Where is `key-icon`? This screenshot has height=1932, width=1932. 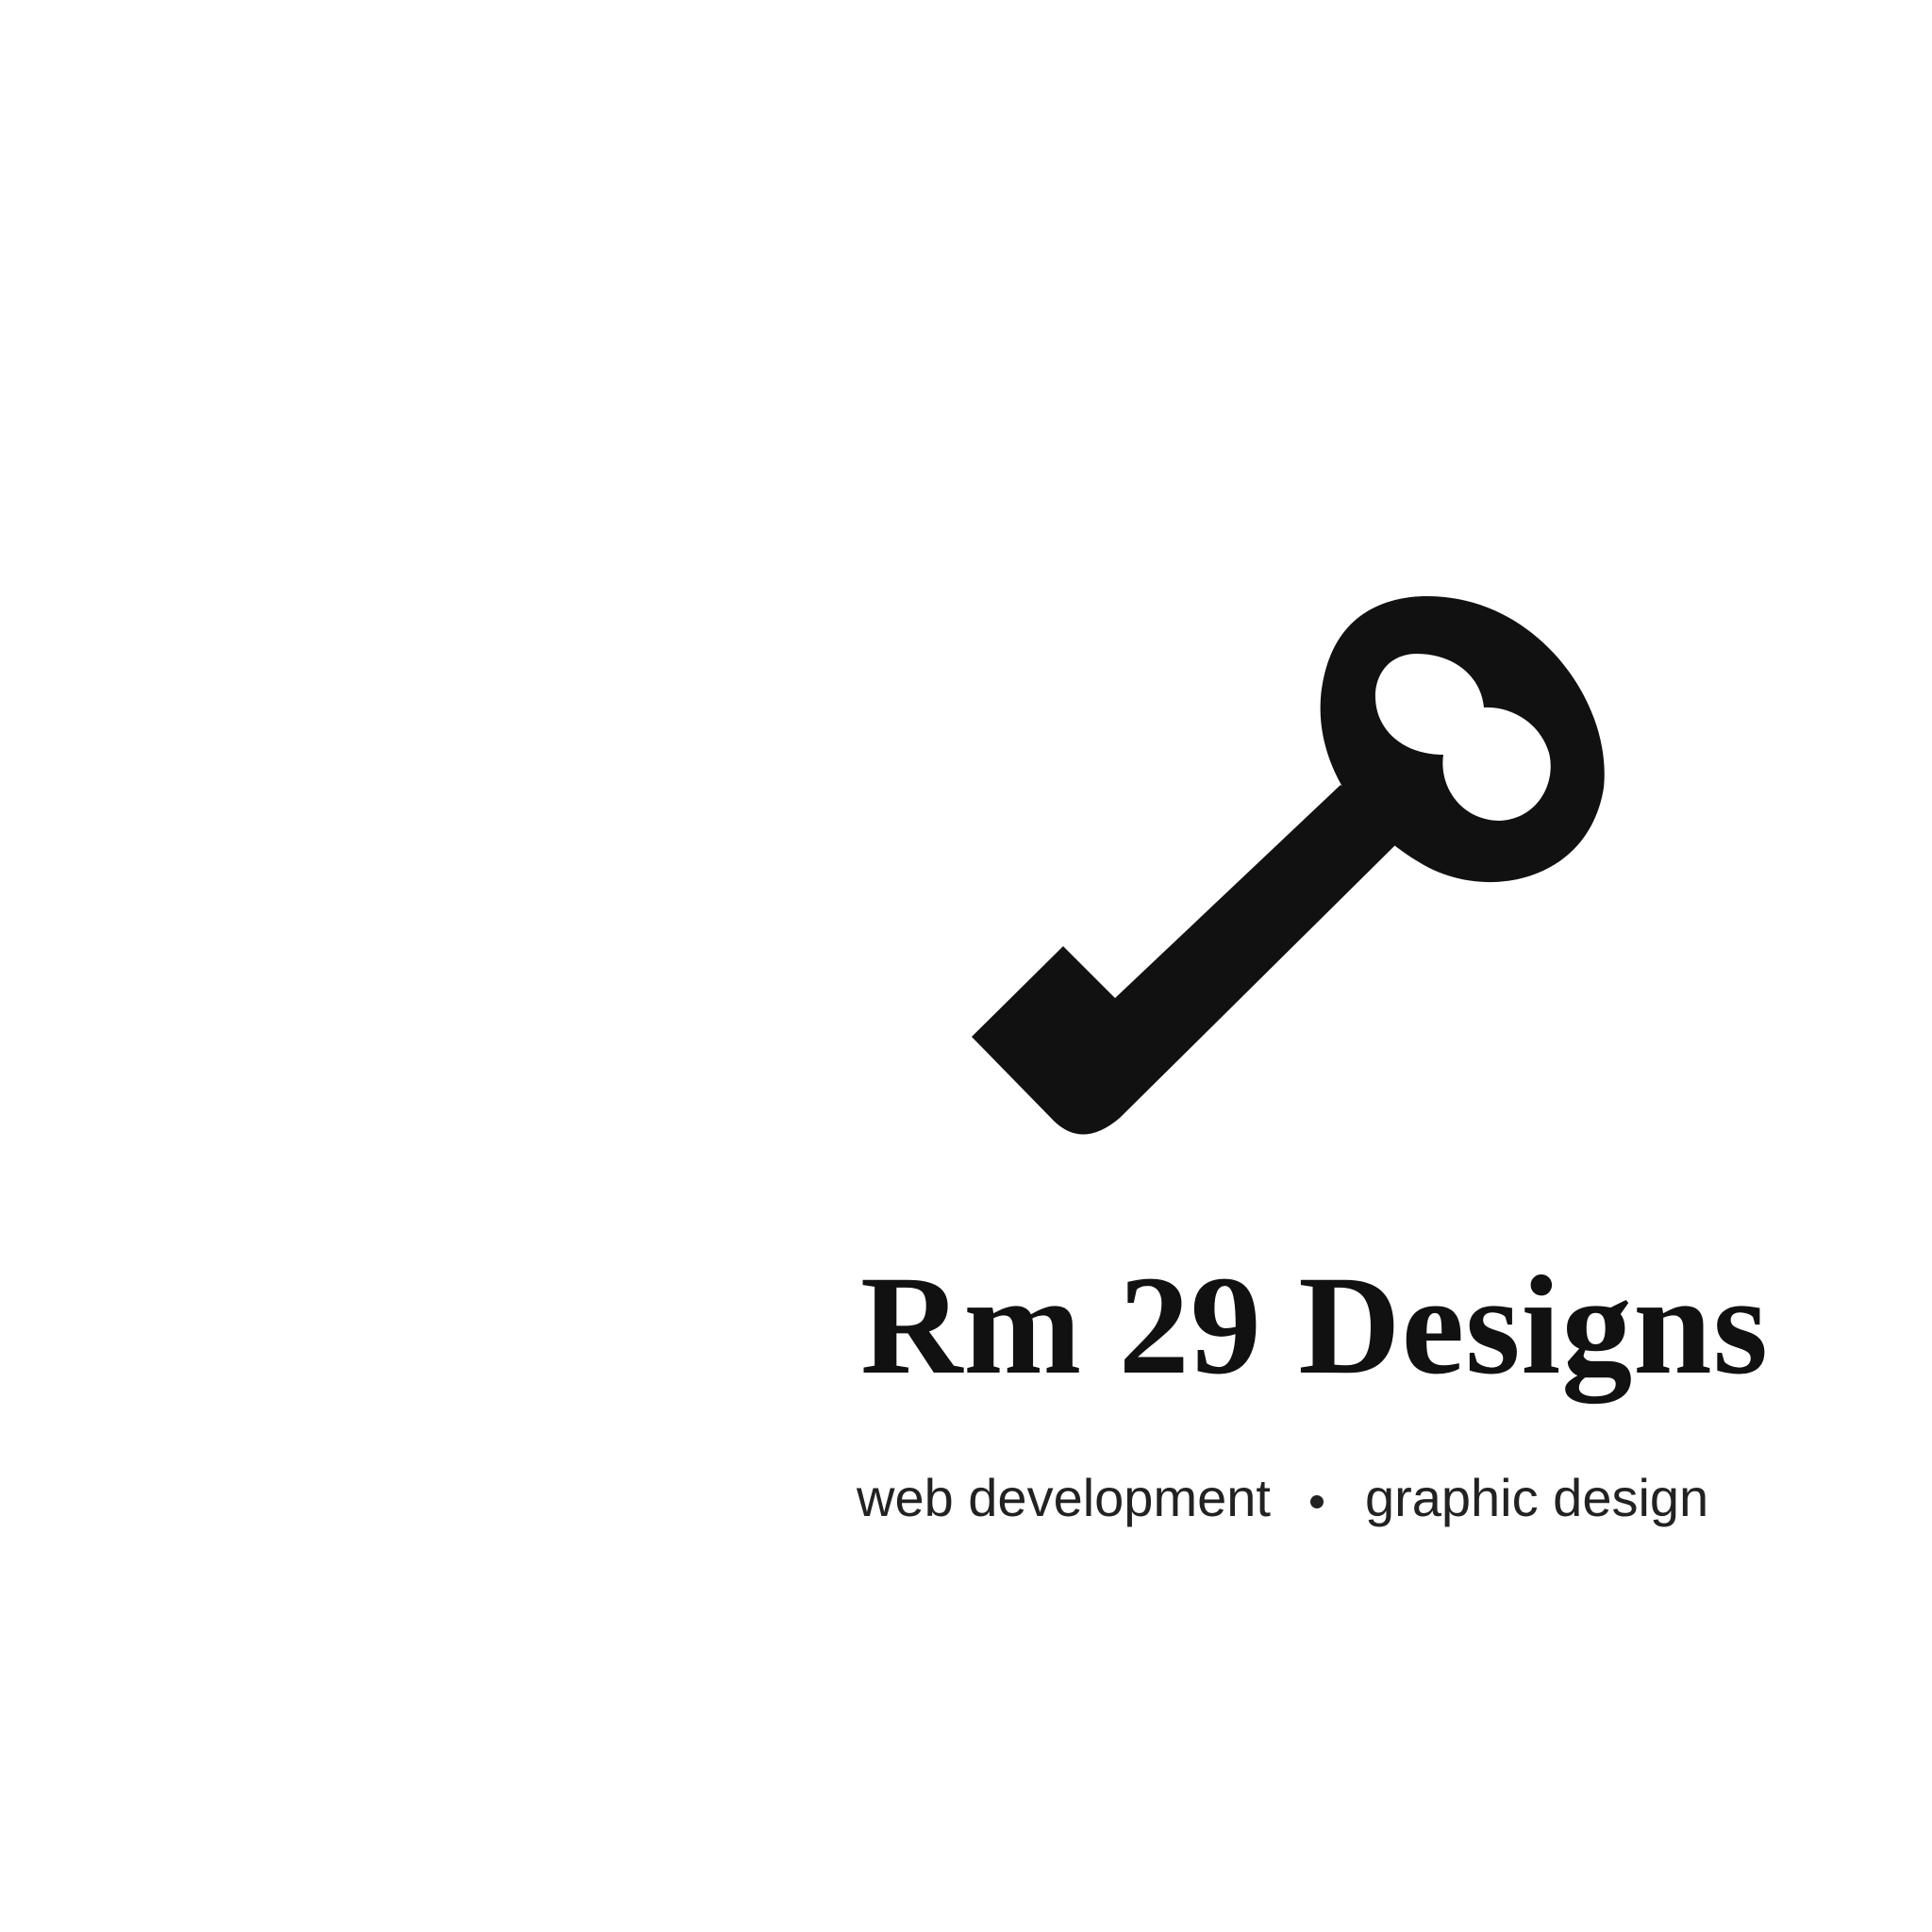
key-icon is located at coordinates (1288, 866).